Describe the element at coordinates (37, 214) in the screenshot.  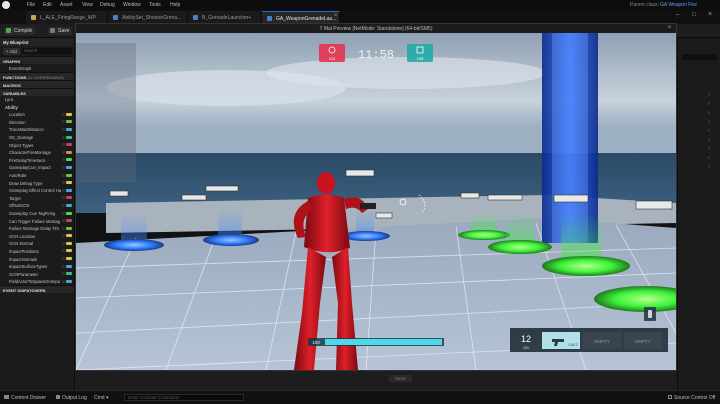
I see `variable-item: Gameplay Cue TagFiring` at that location.